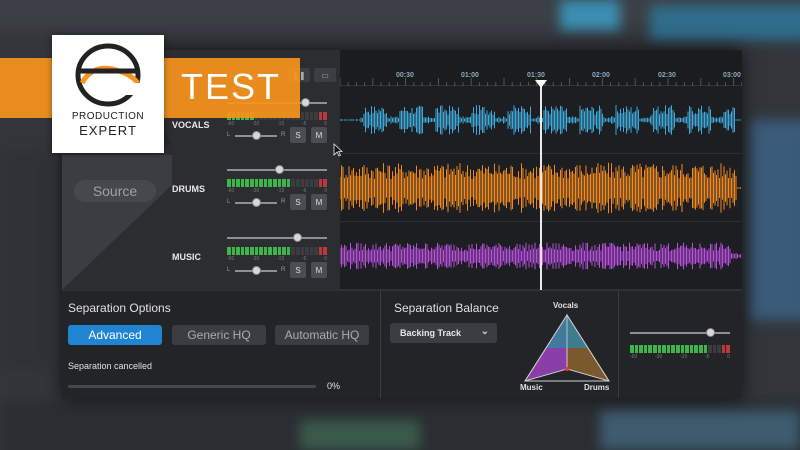 This screenshot has height=450, width=800. Describe the element at coordinates (338, 150) in the screenshot. I see `mouse-cursor-icon` at that location.